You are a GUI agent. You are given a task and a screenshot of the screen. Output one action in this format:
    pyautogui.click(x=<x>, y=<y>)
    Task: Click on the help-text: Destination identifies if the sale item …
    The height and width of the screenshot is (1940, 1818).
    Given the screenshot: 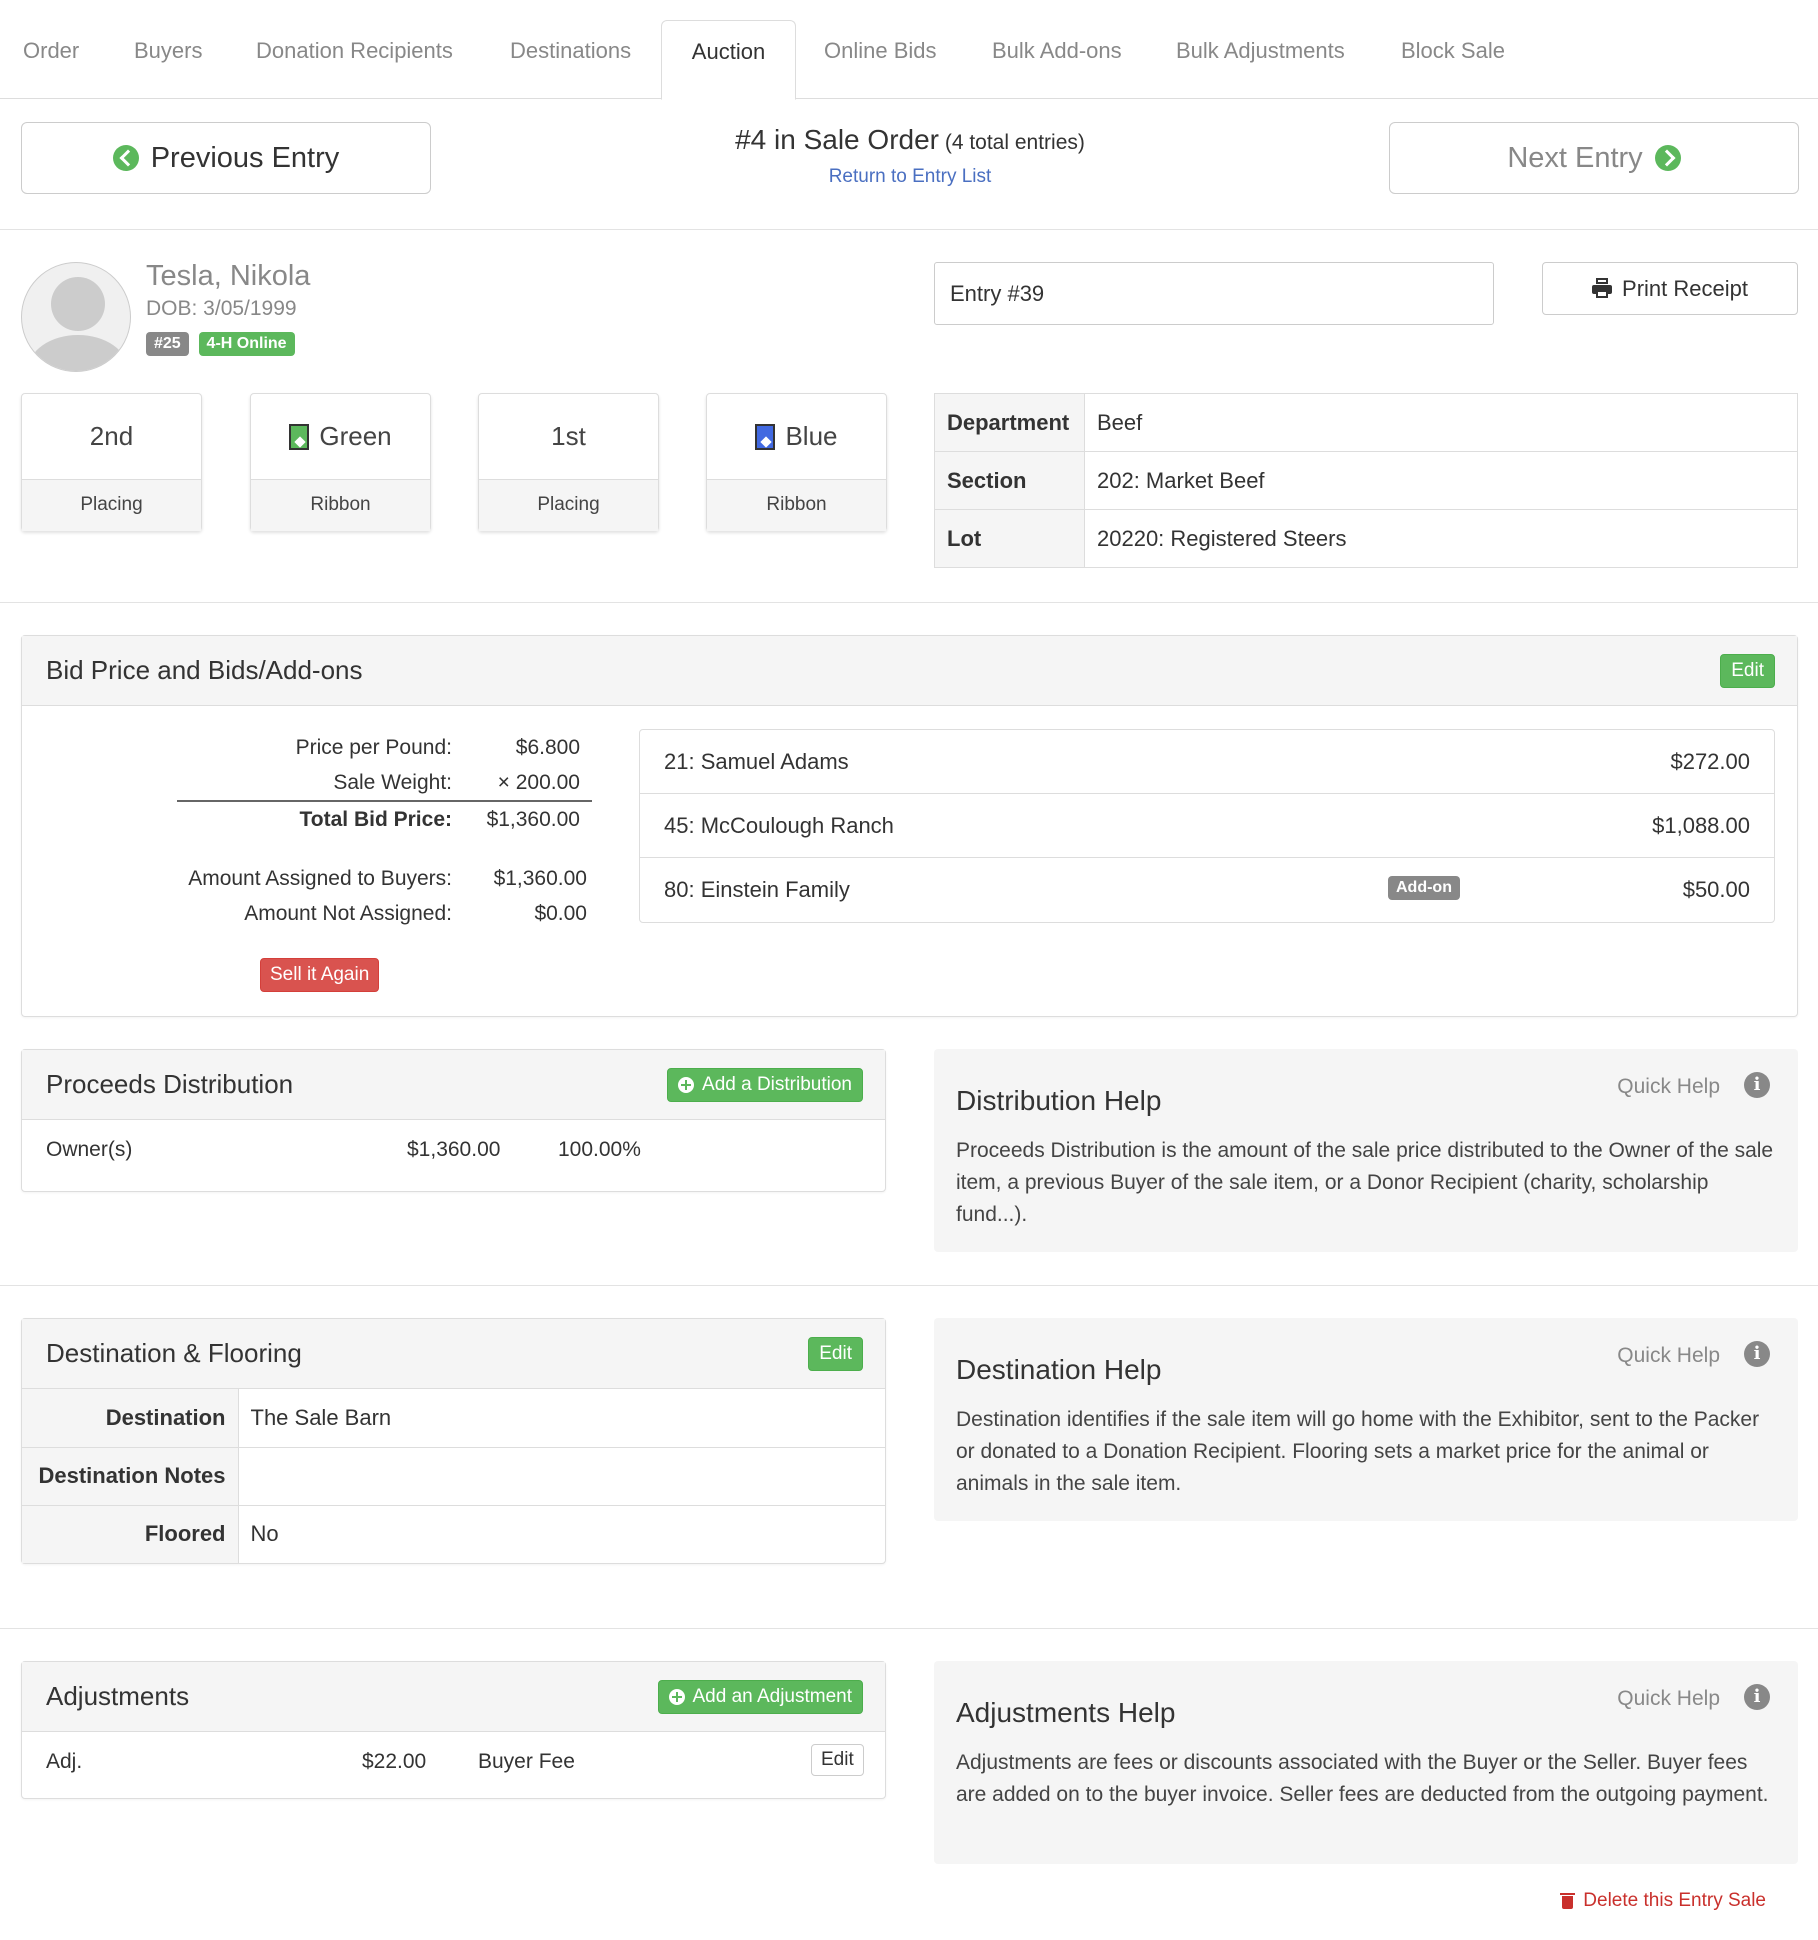 What is the action you would take?
    pyautogui.click(x=1358, y=1451)
    